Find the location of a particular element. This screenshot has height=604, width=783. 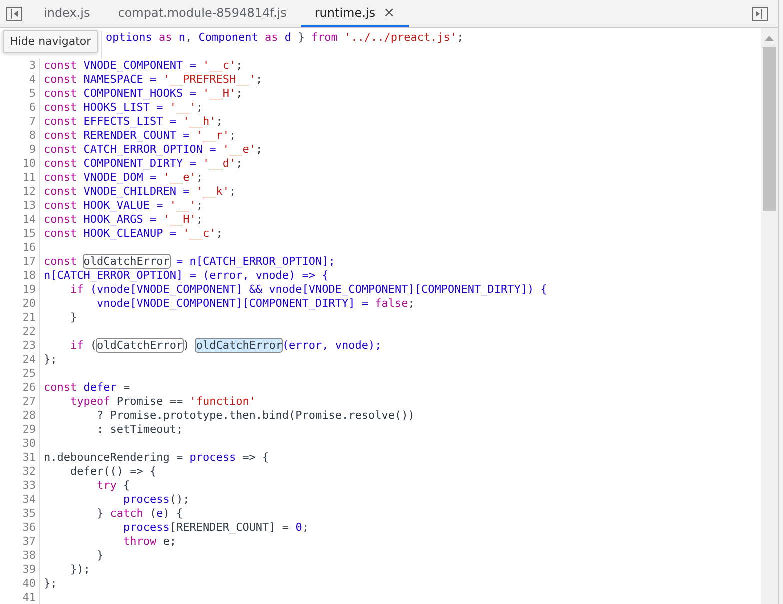

scrollbar-thumb is located at coordinates (769, 129).